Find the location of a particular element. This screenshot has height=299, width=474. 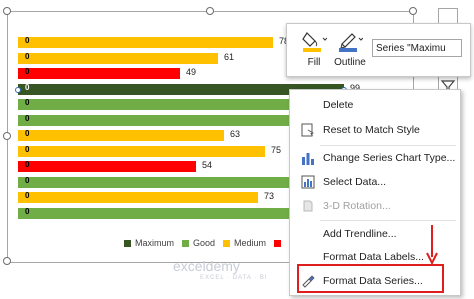

menu-item-delete: Delete is located at coordinates (375, 105).